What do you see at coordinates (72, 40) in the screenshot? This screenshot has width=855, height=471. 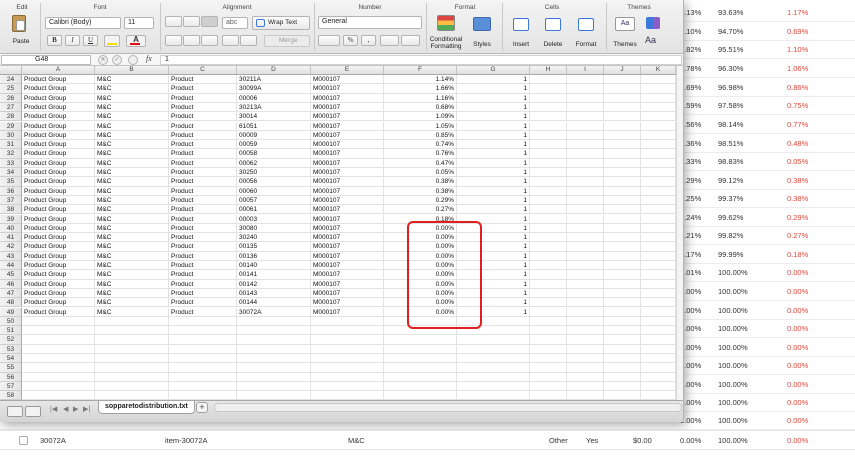 I see `italic-button: I` at bounding box center [72, 40].